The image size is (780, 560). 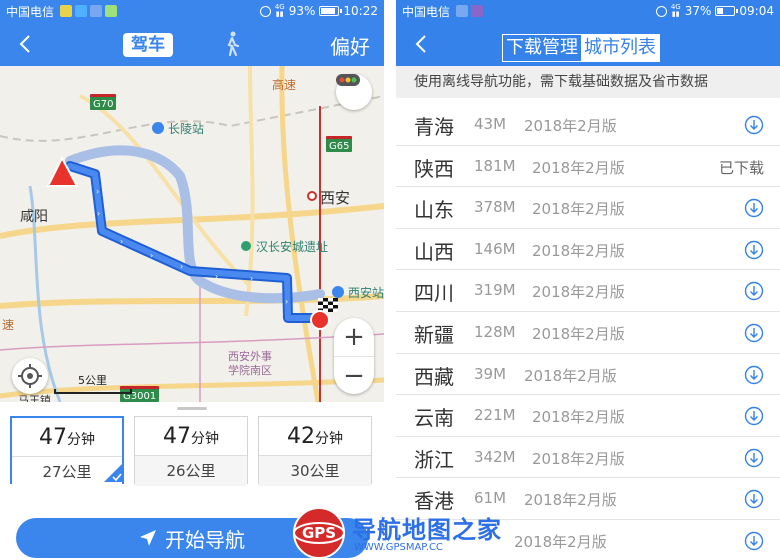 What do you see at coordinates (205, 539) in the screenshot?
I see `start-navigation-label: 开始导航` at bounding box center [205, 539].